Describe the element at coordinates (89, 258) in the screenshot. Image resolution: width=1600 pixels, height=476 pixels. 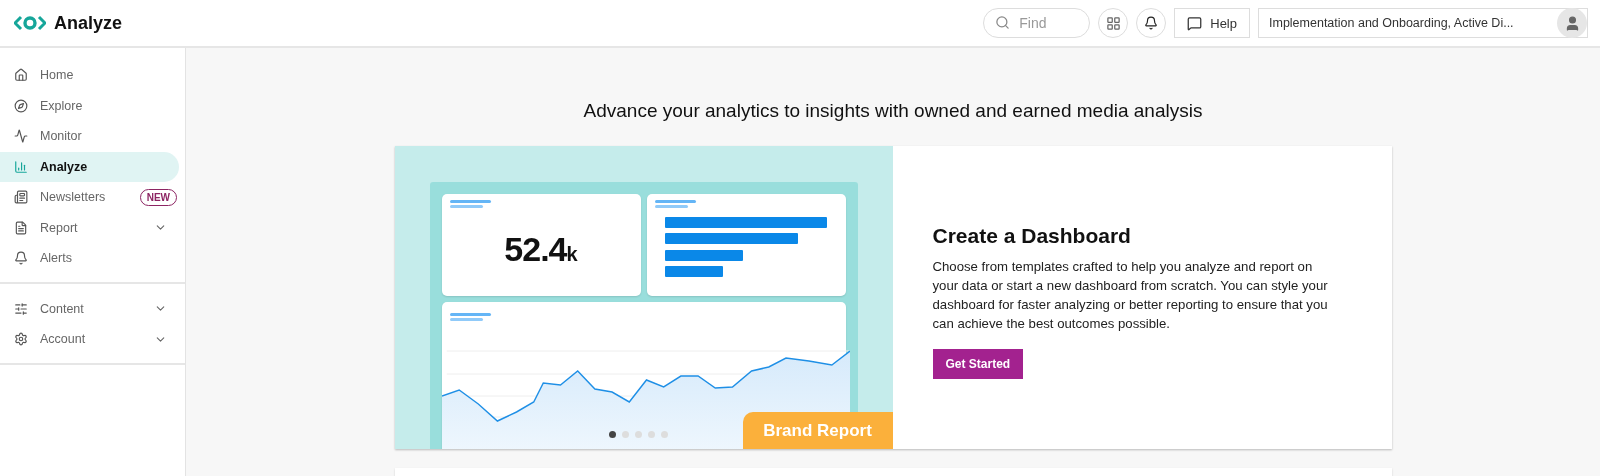
I see `sidebar-item: Alerts` at that location.